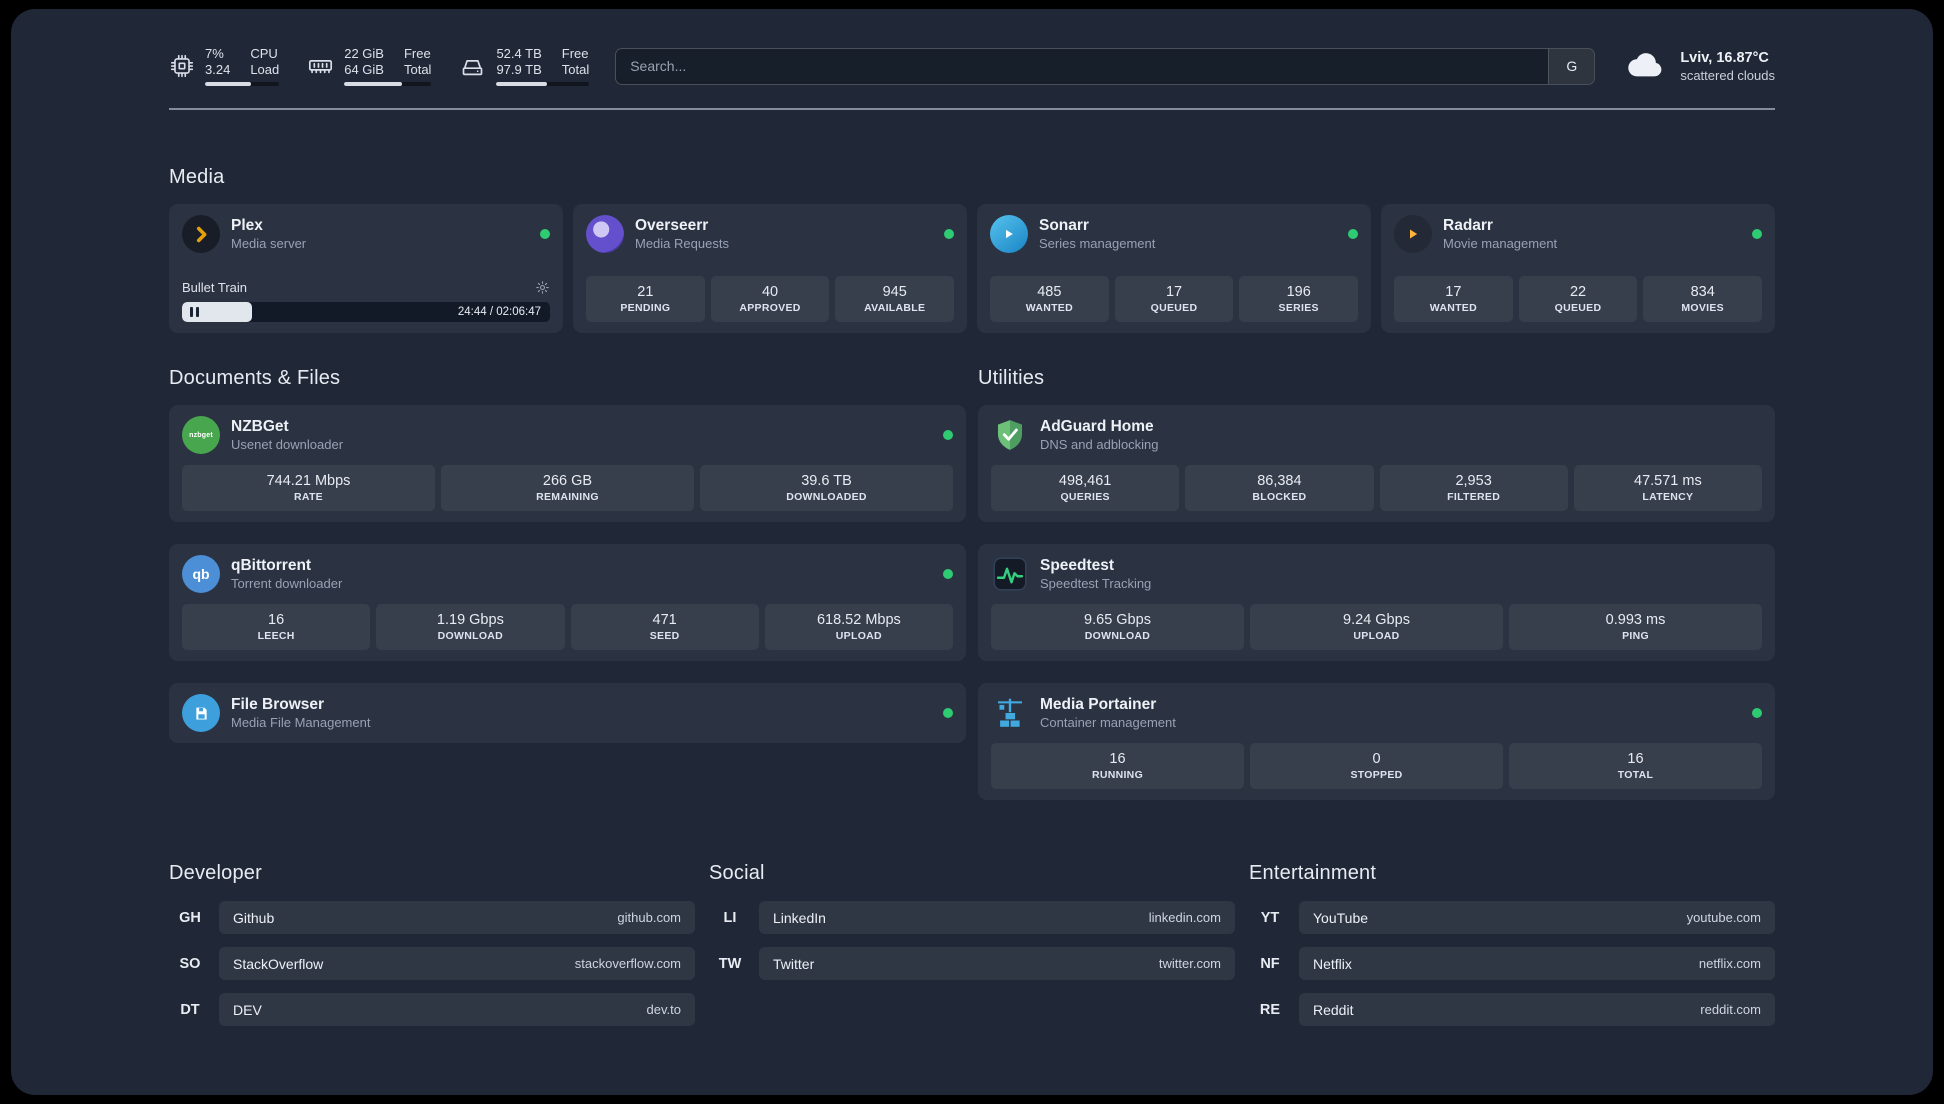 Image resolution: width=1944 pixels, height=1104 pixels. What do you see at coordinates (1727, 75) in the screenshot?
I see `weather-condition: scattered clouds` at bounding box center [1727, 75].